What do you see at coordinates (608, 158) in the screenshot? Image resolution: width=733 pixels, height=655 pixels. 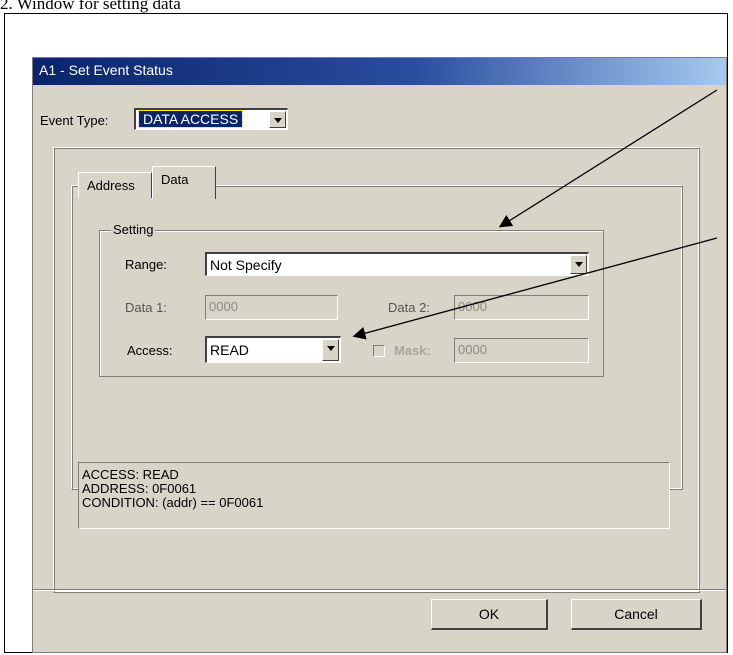 I see `range-annotation-arrow` at bounding box center [608, 158].